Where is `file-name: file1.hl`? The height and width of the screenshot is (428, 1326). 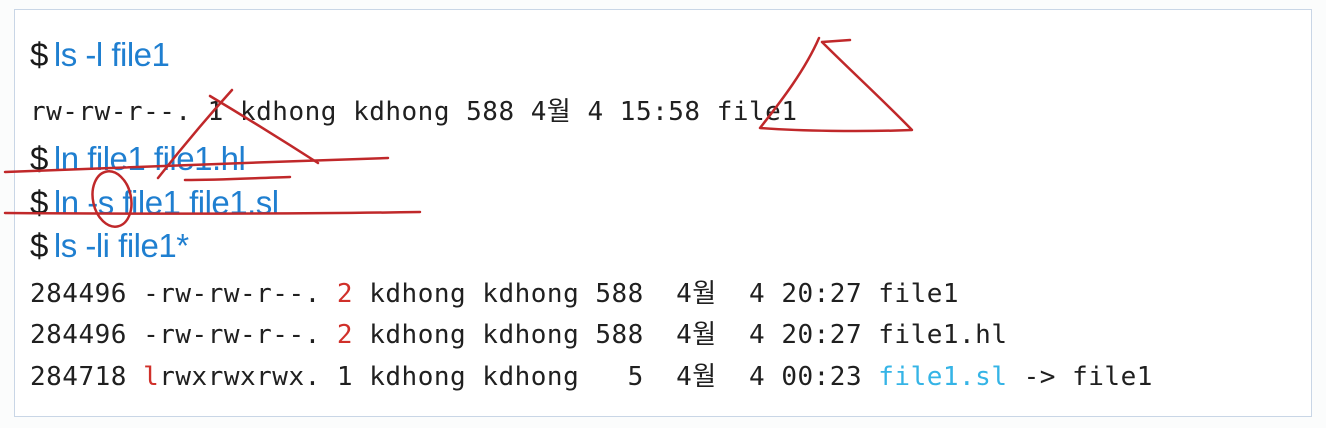
file-name: file1.hl is located at coordinates (943, 335).